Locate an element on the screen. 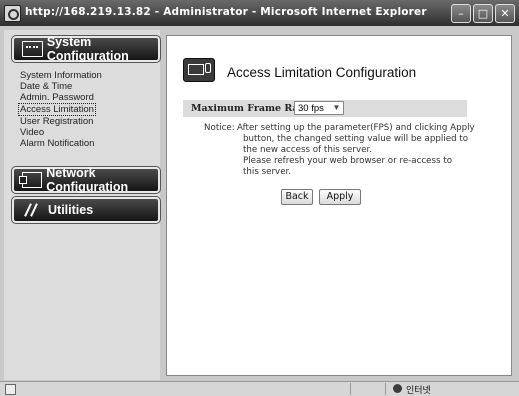 This screenshot has width=519, height=396. link-system-information: System Information is located at coordinates (61, 75).